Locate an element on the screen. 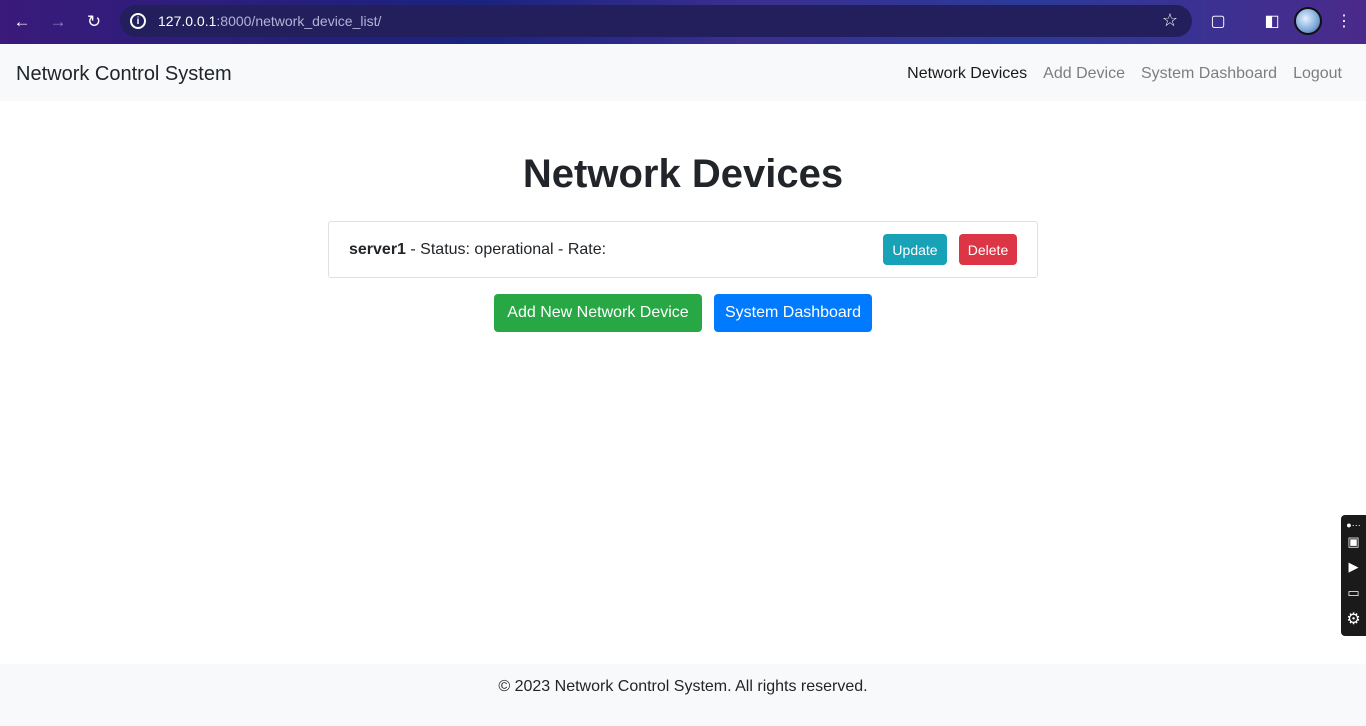 Image resolution: width=1366 pixels, height=726 pixels. back-icon: ← is located at coordinates (22, 22).